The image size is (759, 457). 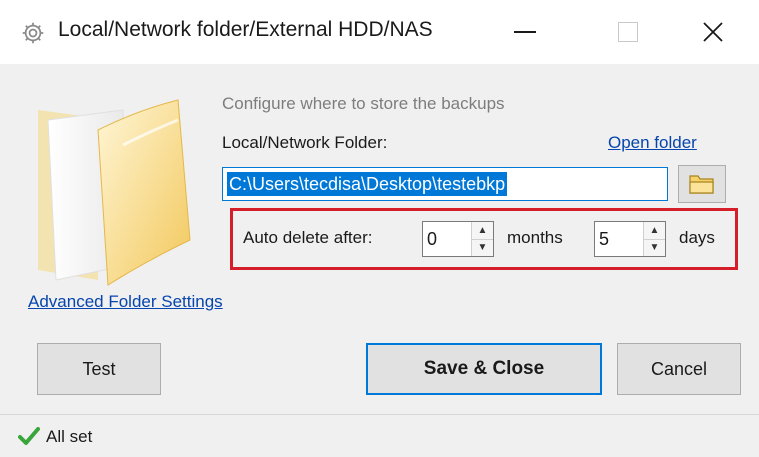 I want to click on maximize-icon, so click(x=628, y=32).